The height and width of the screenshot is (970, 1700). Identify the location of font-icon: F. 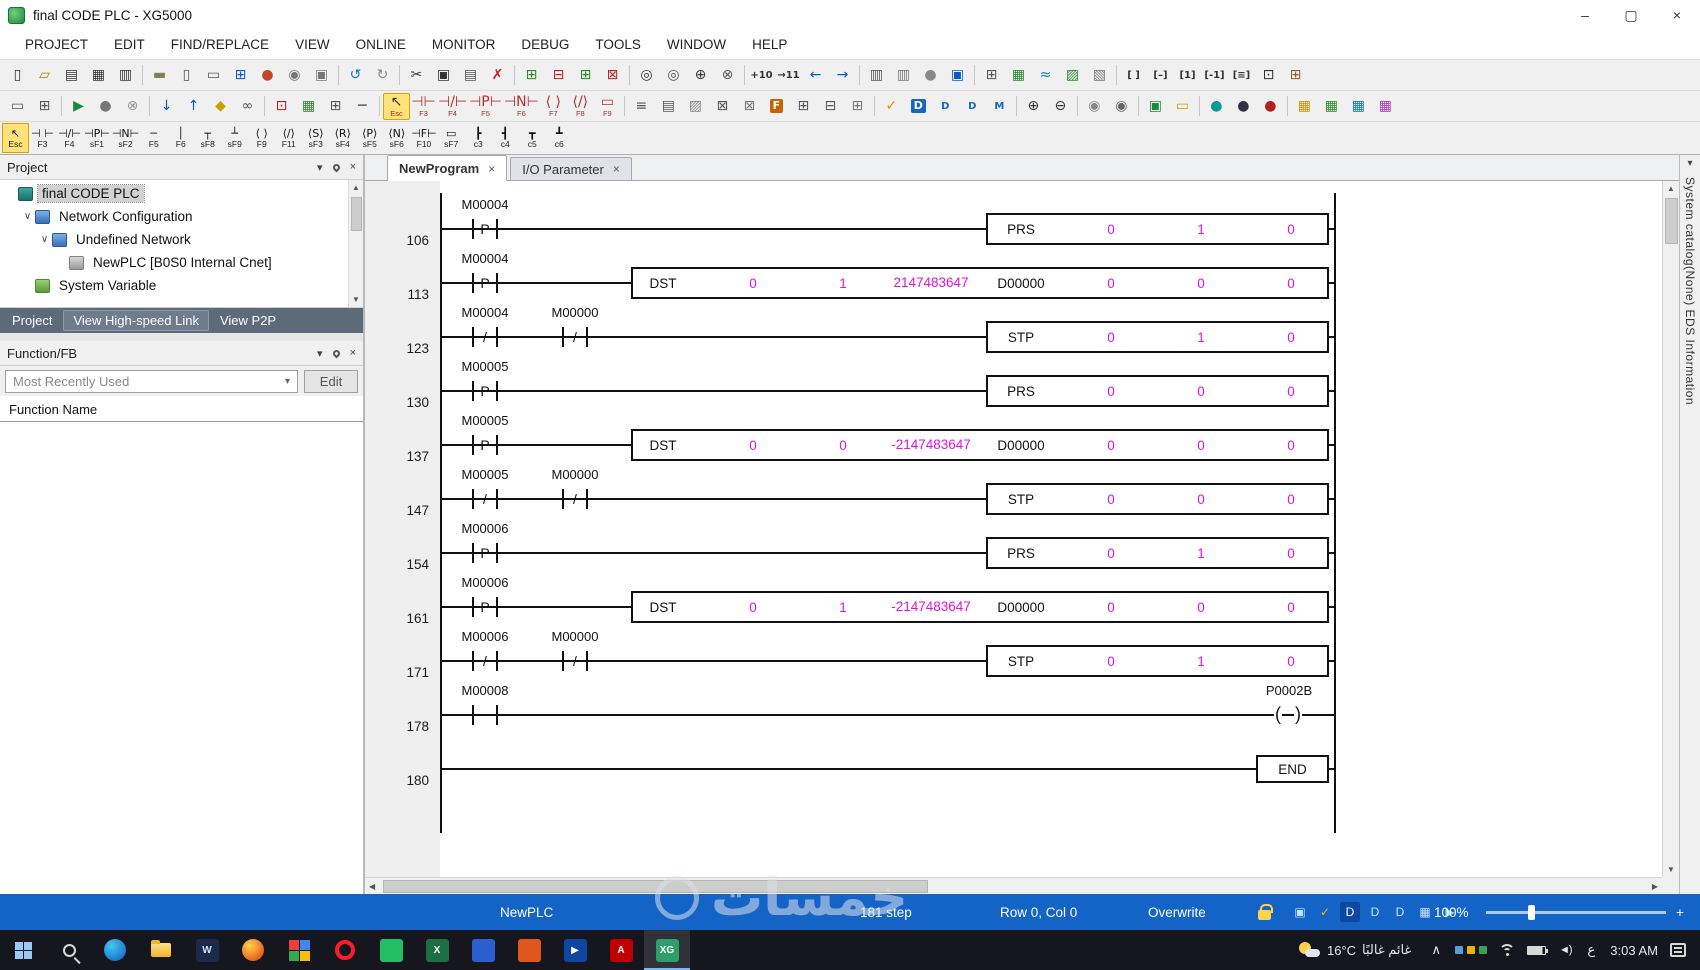
(776, 106).